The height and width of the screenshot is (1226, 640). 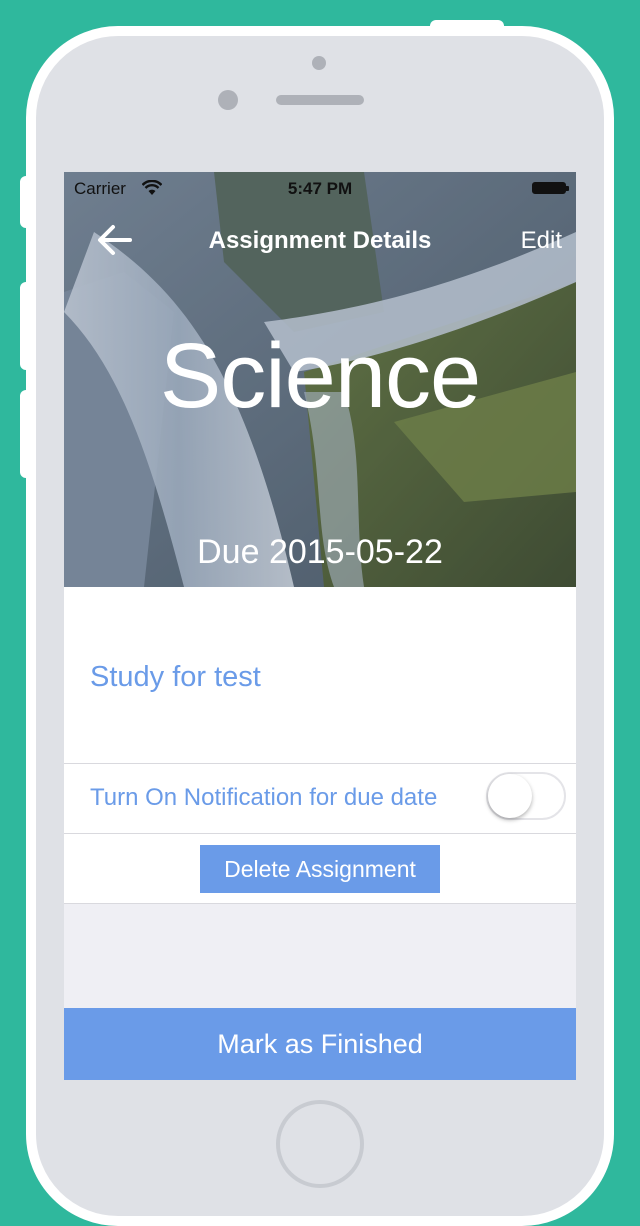 What do you see at coordinates (264, 797) in the screenshot?
I see `notification-label: Turn On Notification for due date` at bounding box center [264, 797].